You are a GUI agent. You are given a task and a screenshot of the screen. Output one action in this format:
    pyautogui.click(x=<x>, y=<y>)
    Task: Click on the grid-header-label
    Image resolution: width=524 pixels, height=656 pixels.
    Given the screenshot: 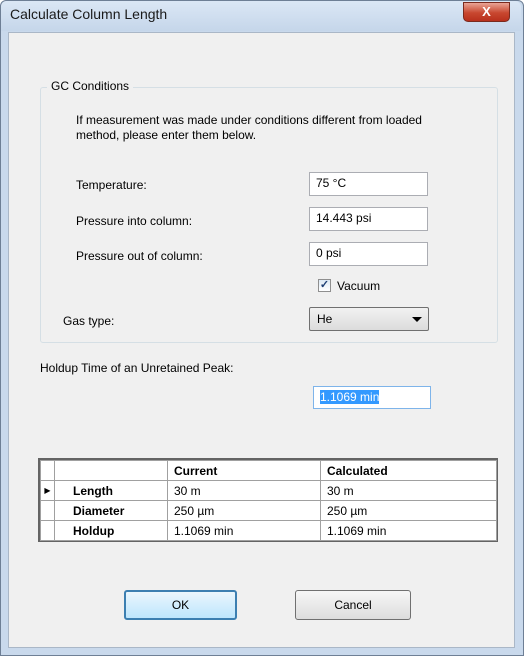 What is the action you would take?
    pyautogui.click(x=111, y=470)
    